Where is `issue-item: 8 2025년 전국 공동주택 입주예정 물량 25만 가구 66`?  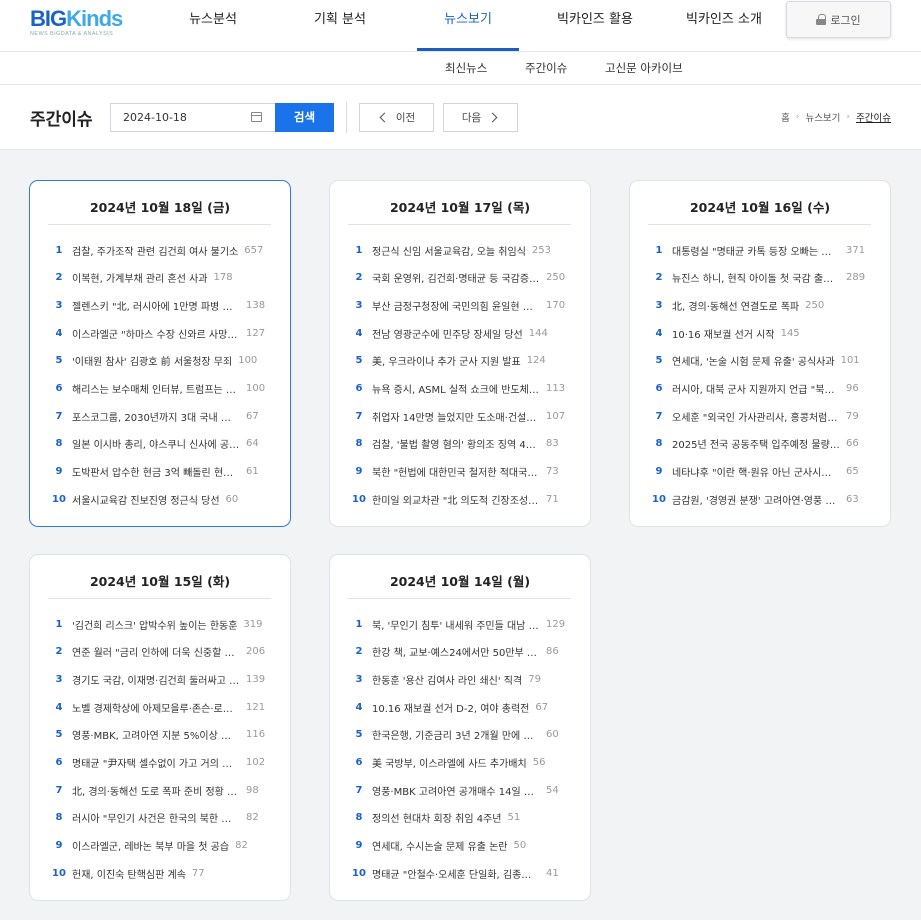 issue-item: 8 2025년 전국 공동주택 입주예정 물량 25만 가구 66 is located at coordinates (764, 444).